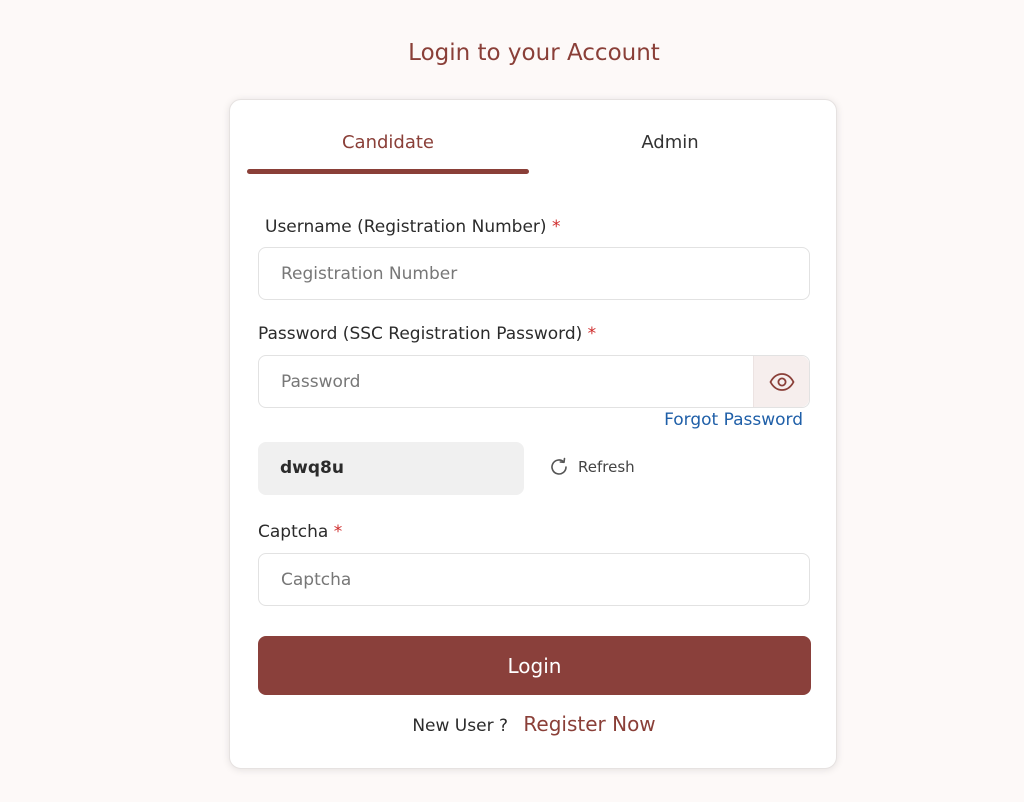 This screenshot has height=802, width=1024. I want to click on password-field, so click(534, 381).